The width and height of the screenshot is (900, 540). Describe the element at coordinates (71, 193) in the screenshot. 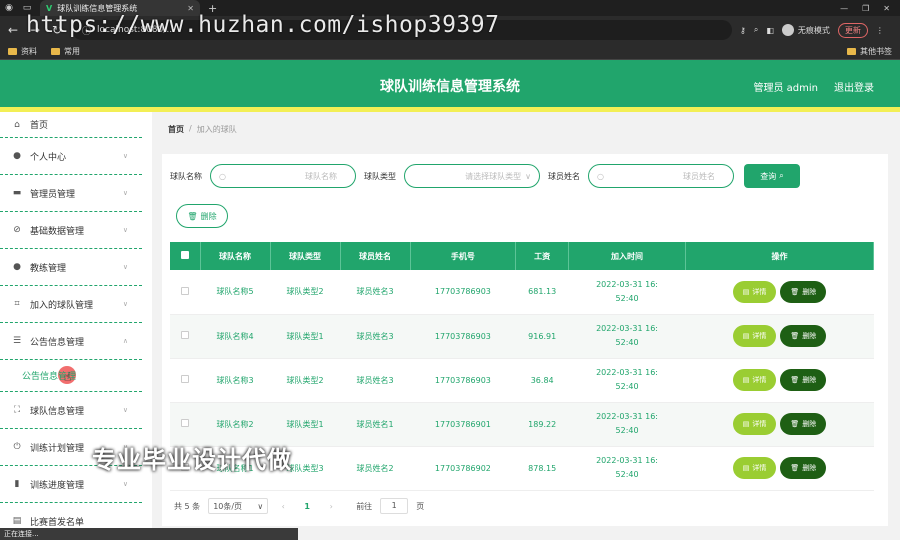

I see `sidebar-item-admin: ▬ 管理员管理 ∨` at that location.